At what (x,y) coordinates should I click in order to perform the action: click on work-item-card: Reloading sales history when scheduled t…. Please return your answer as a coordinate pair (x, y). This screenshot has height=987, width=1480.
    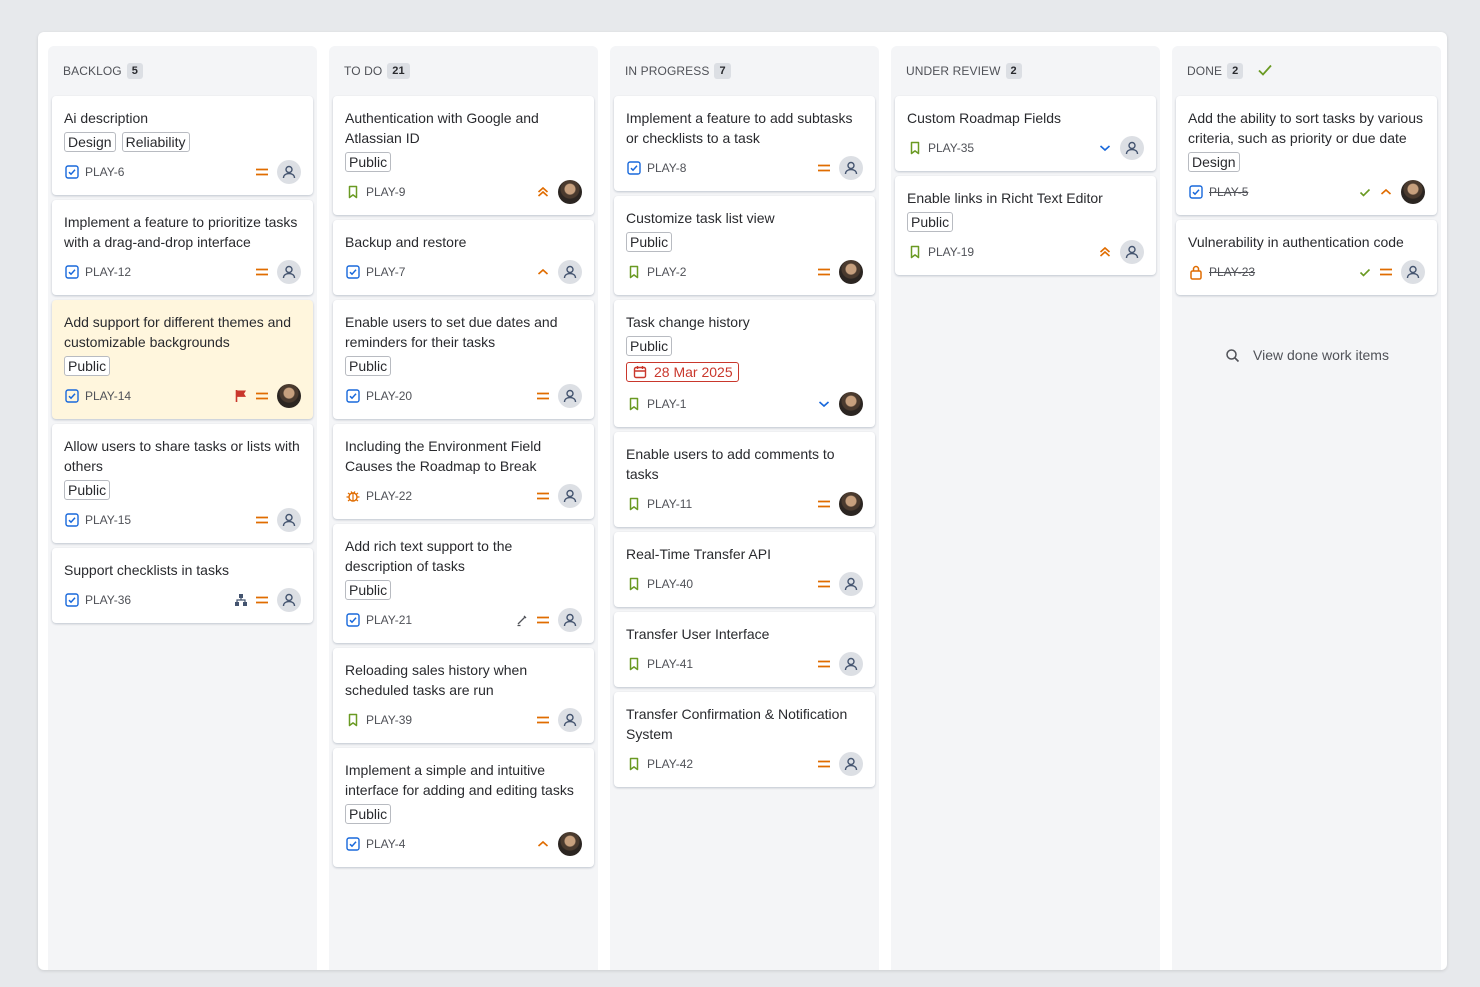
    Looking at the image, I should click on (463, 695).